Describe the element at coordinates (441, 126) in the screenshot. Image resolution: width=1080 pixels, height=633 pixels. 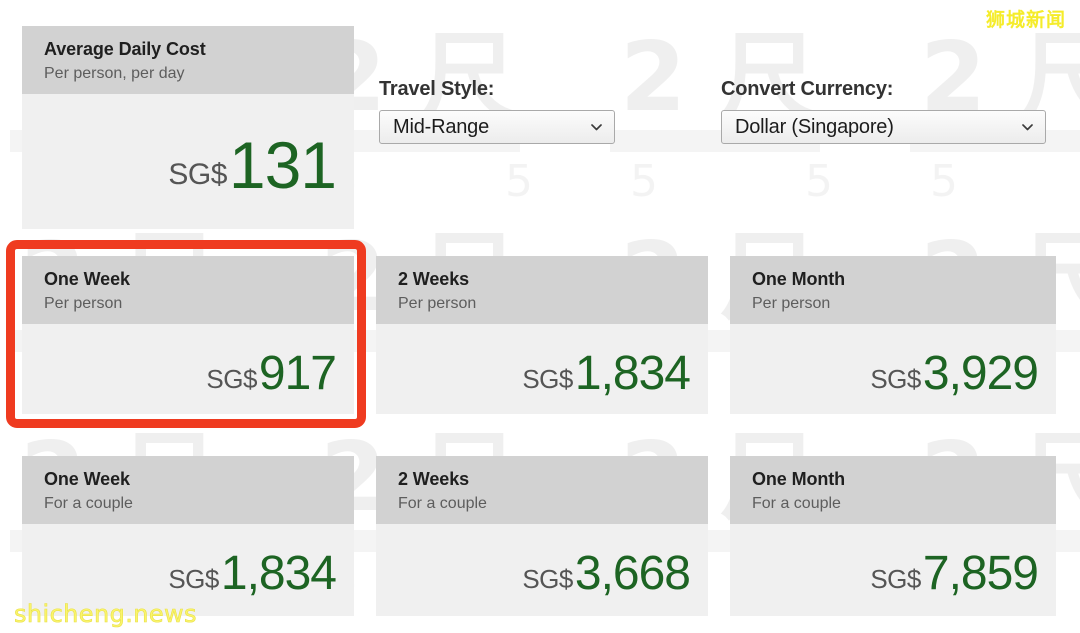
I see `travel-style-value: Mid-Range` at that location.